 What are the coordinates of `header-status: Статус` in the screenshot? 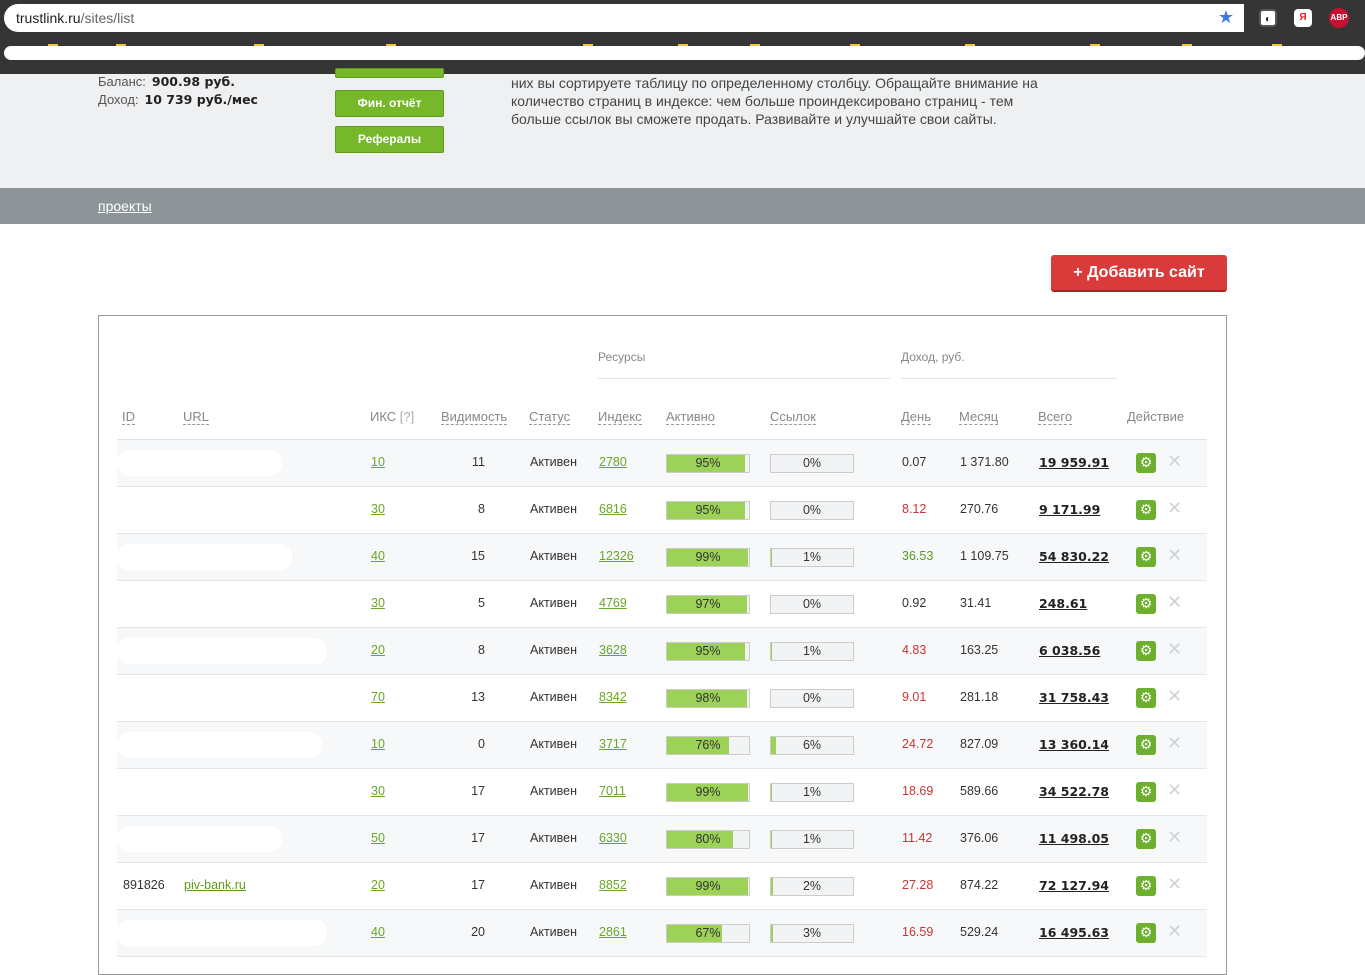 It's located at (550, 417).